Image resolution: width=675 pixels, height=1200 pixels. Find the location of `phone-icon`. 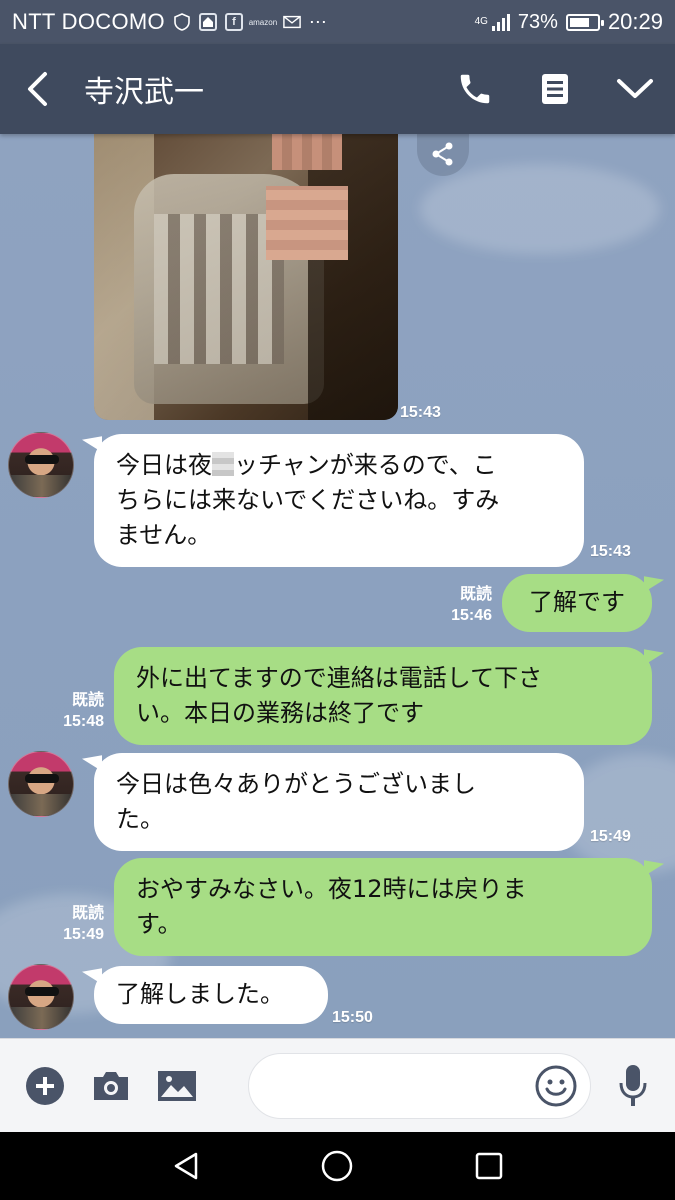

phone-icon is located at coordinates (475, 89).